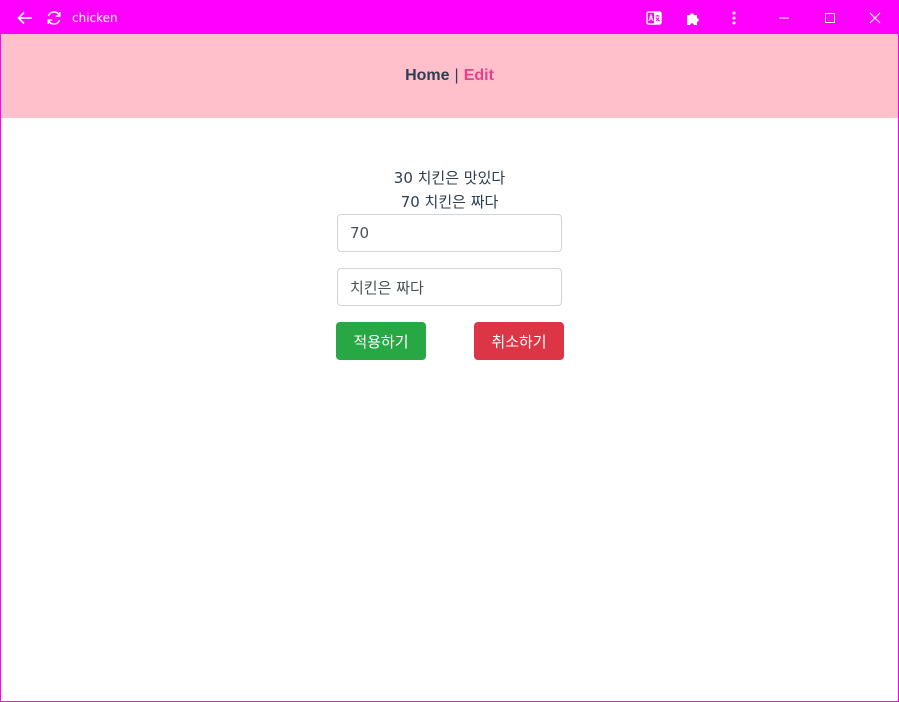  I want to click on apply-button: 적용하기, so click(381, 341).